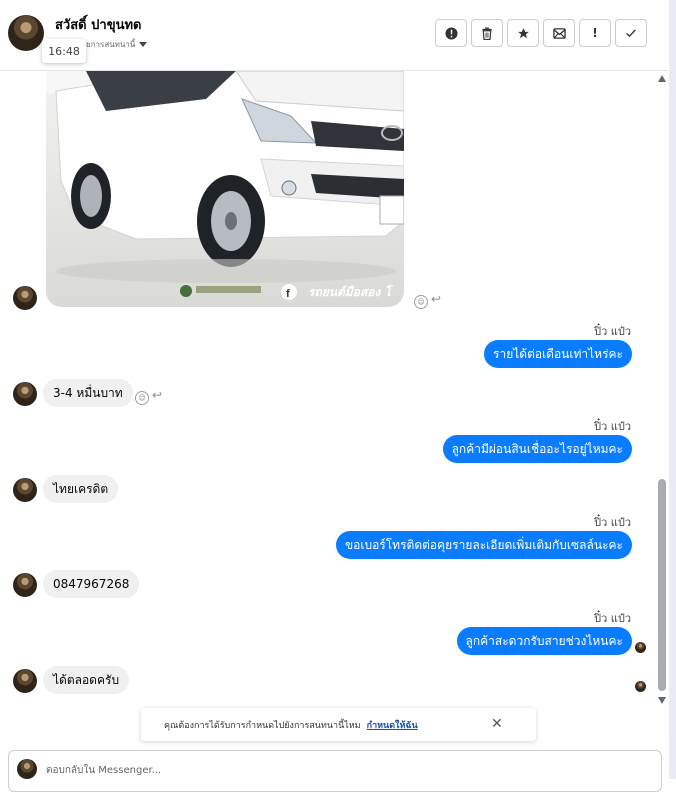 The width and height of the screenshot is (676, 792). Describe the element at coordinates (544, 641) in the screenshot. I see `outgoing-message: ลูกค้าสะดวกรับสายช่วงไหนคะ` at that location.